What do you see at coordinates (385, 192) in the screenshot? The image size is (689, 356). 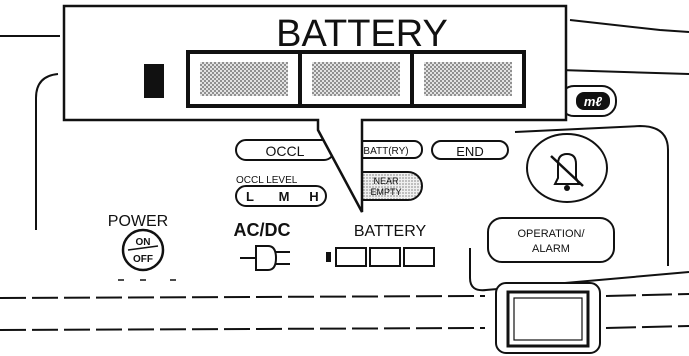 I see `indicator-near-empty-line2: EMPTY` at bounding box center [385, 192].